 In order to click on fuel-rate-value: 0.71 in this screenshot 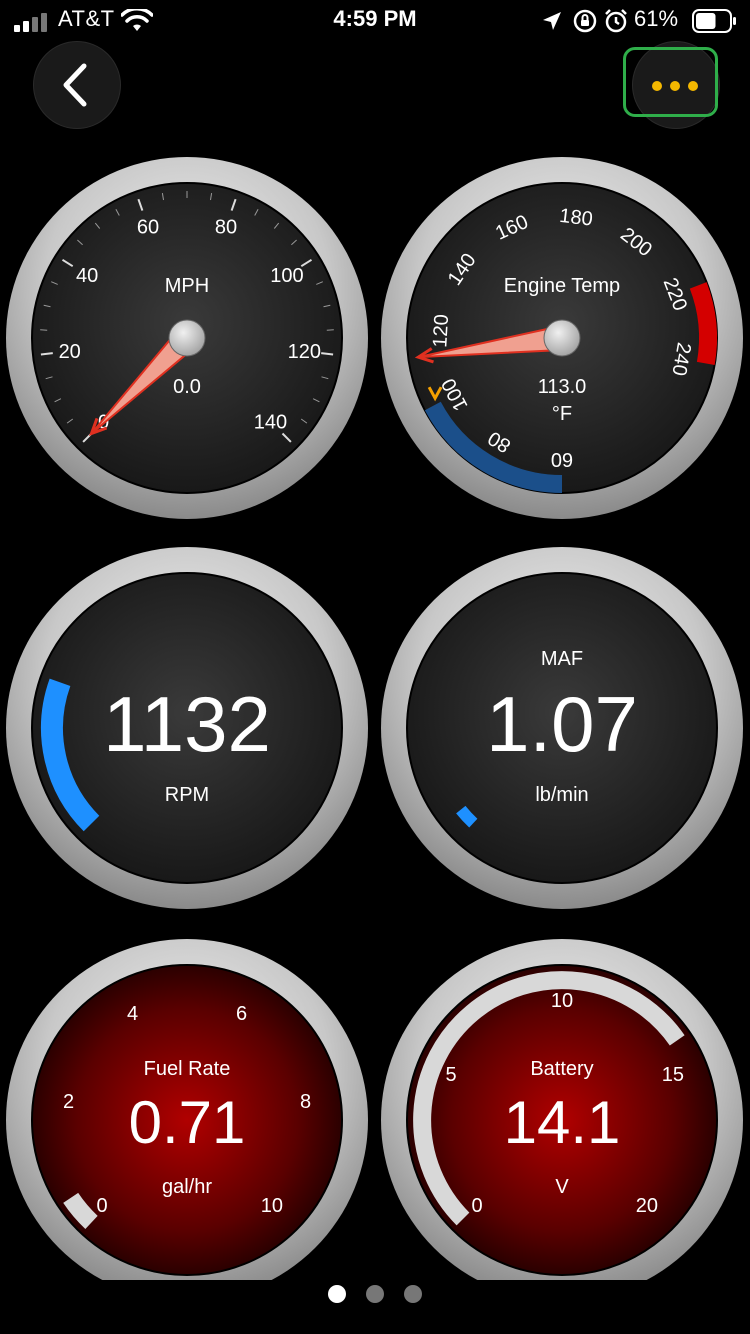, I will do `click(187, 1122)`.